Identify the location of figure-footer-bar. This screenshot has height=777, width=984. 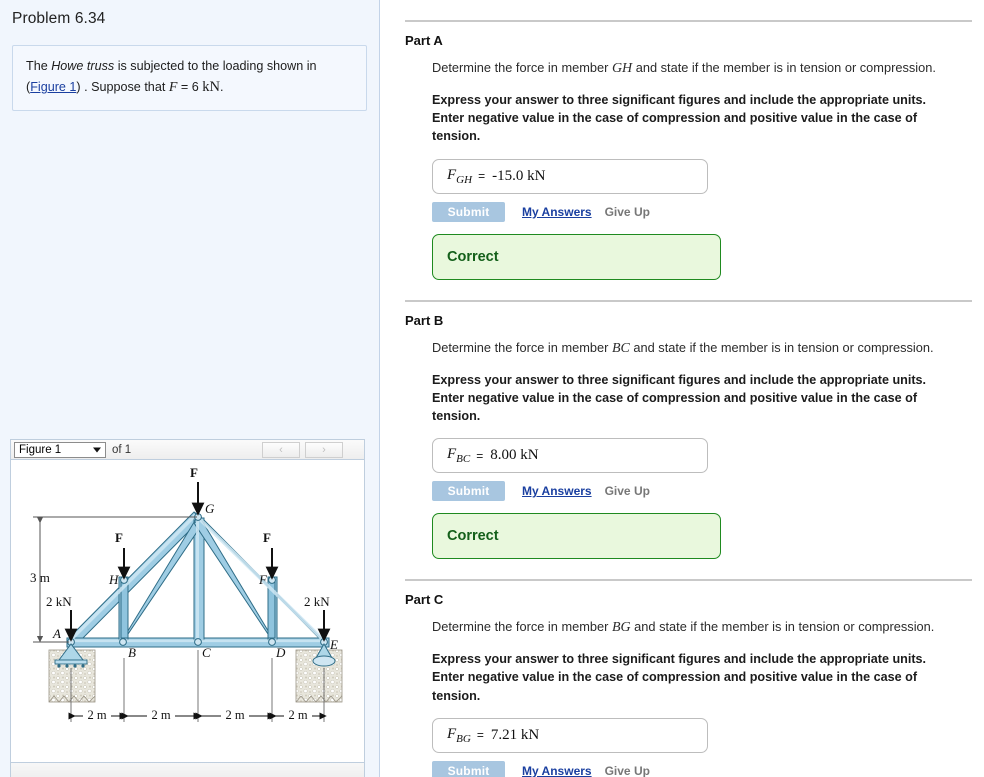
(187, 770).